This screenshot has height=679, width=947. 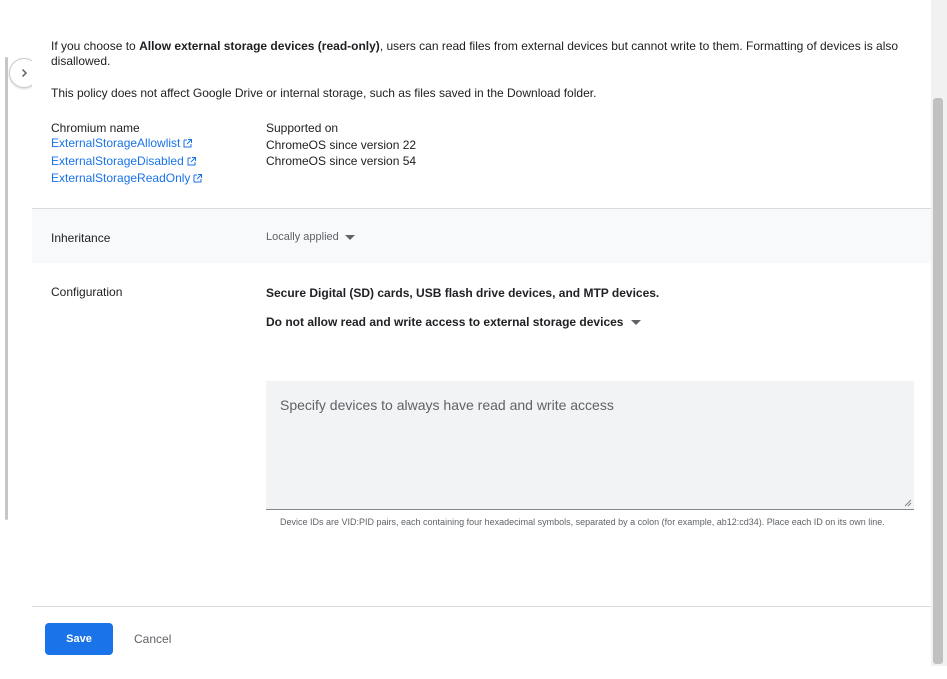 What do you see at coordinates (481, 236) in the screenshot?
I see `inheritance-row: Inheritance Locally applied` at bounding box center [481, 236].